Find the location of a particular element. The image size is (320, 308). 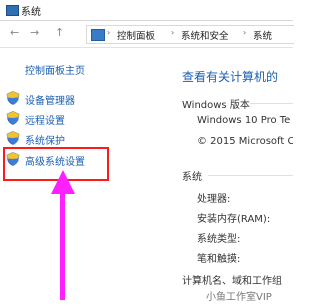

window-title: 系统 is located at coordinates (31, 12).